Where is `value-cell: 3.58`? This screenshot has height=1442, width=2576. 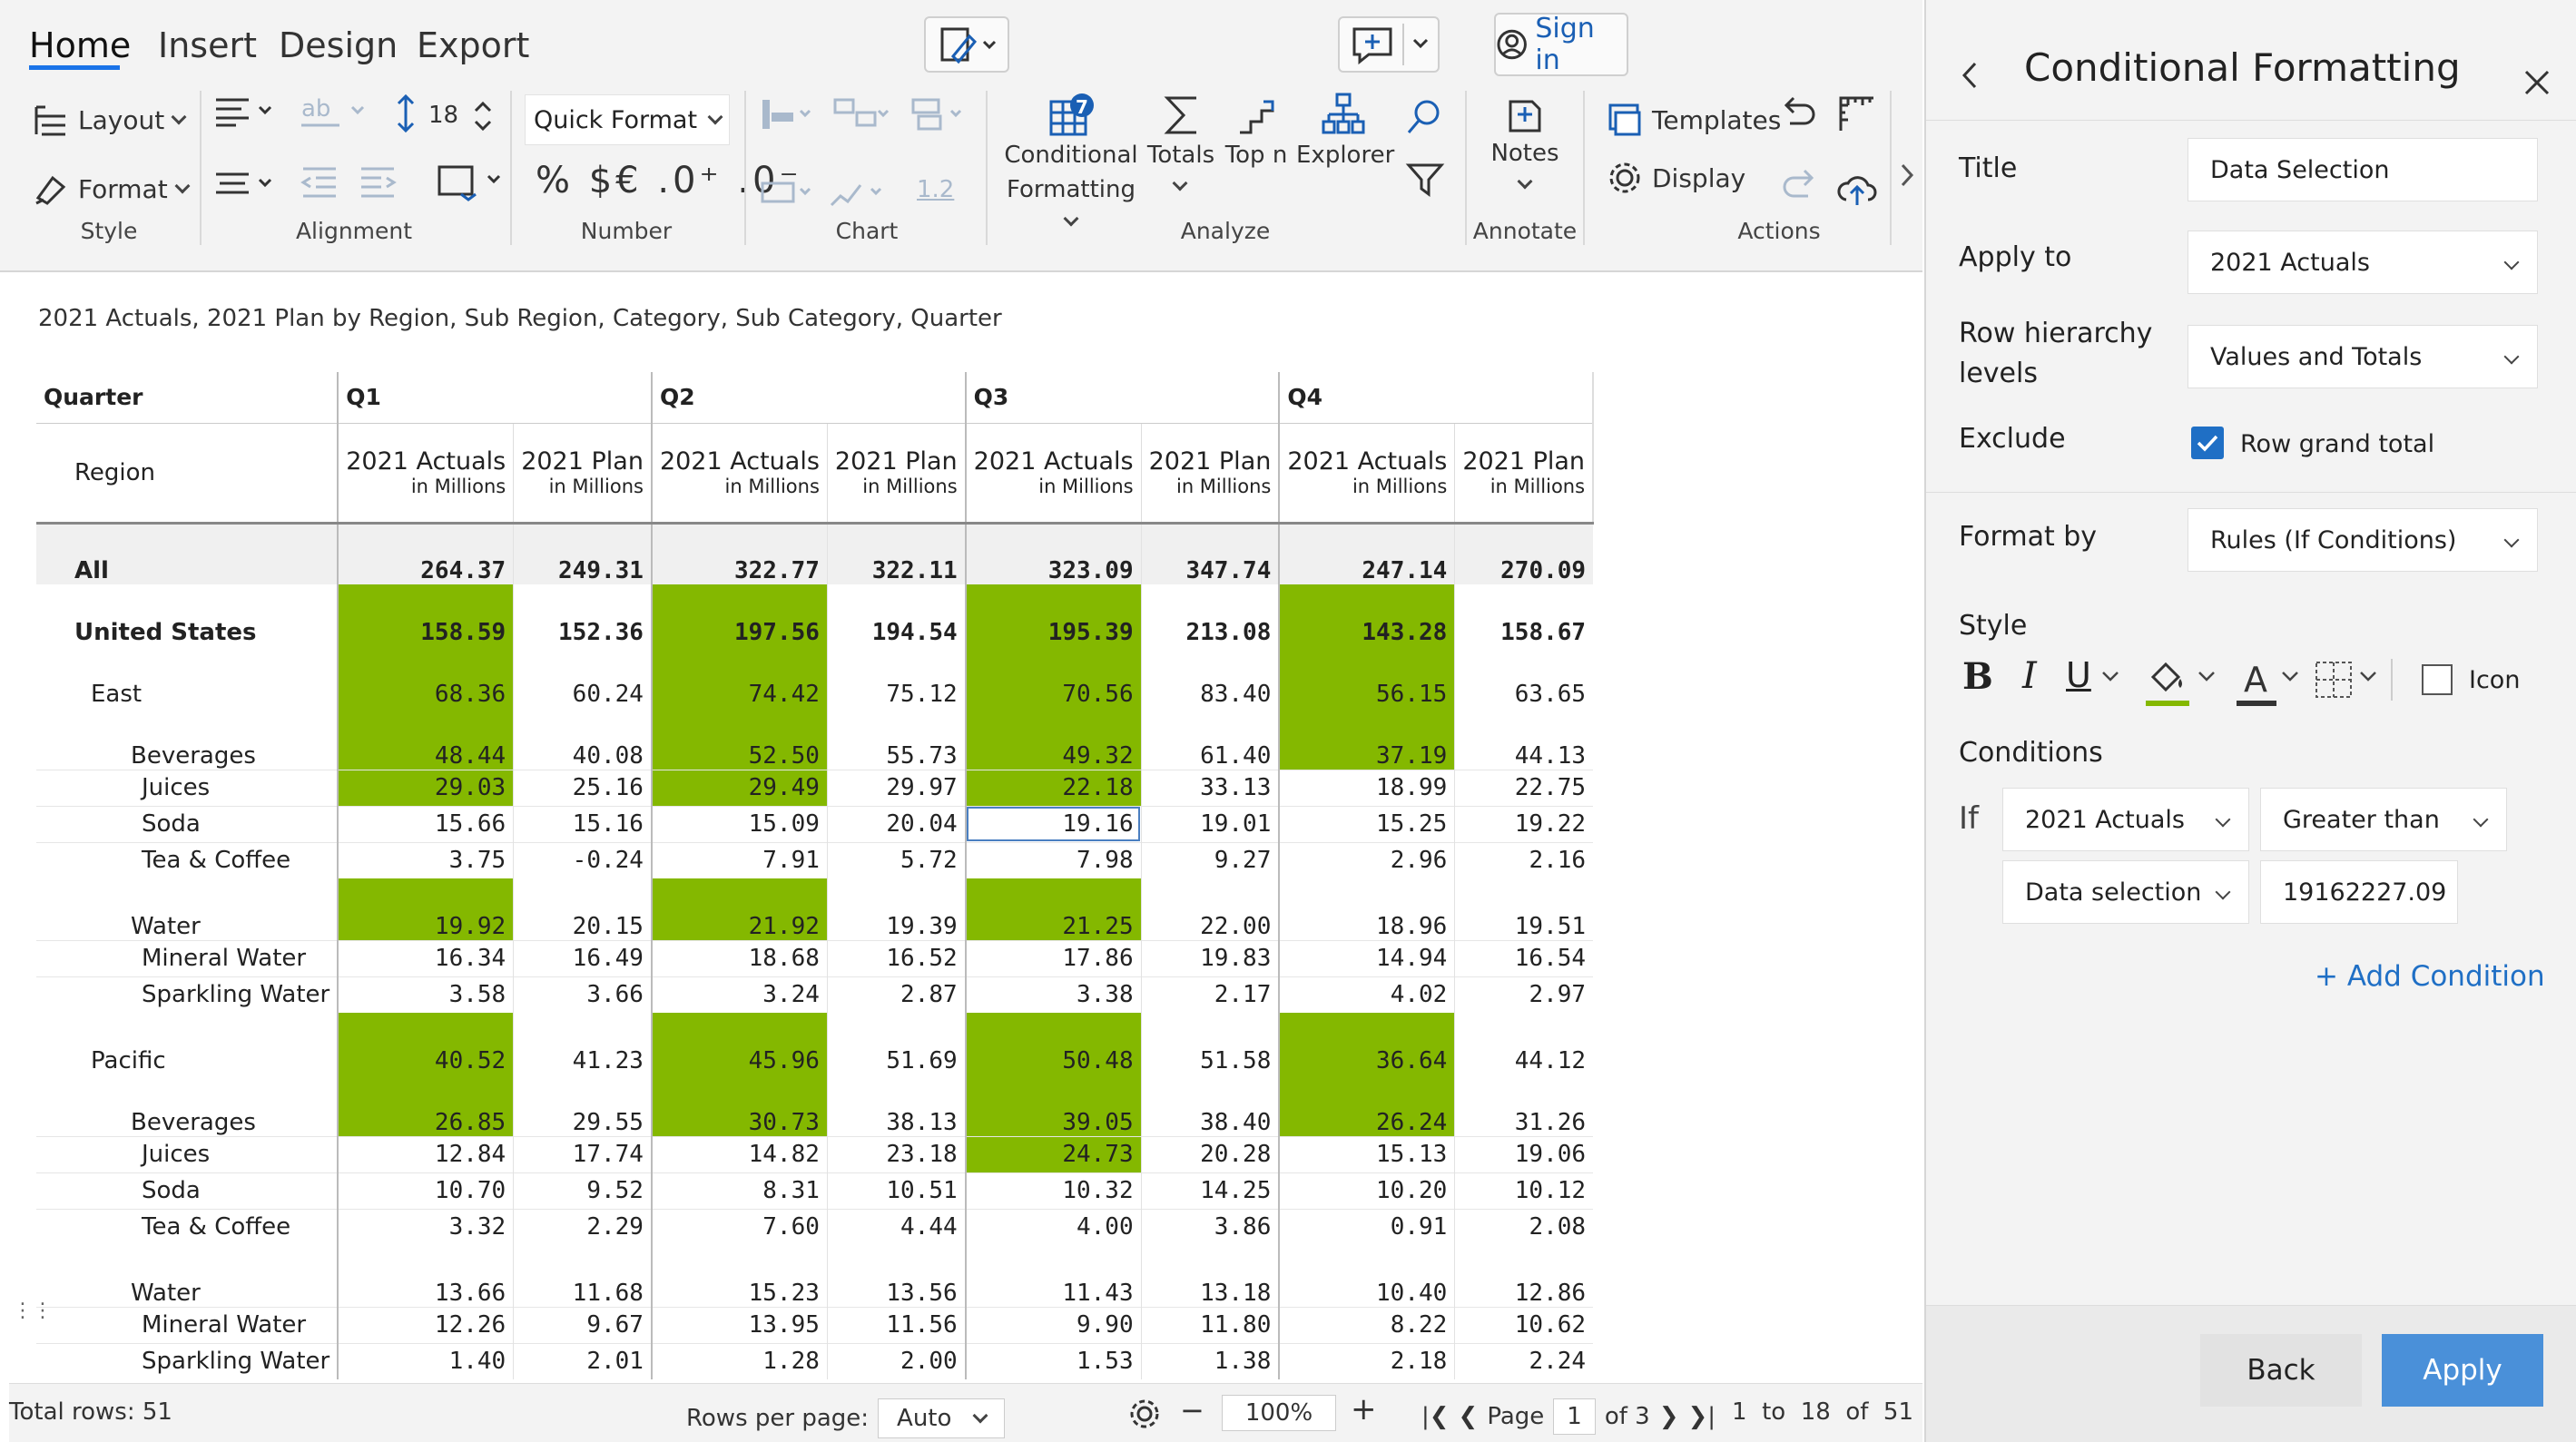 value-cell: 3.58 is located at coordinates (425, 994).